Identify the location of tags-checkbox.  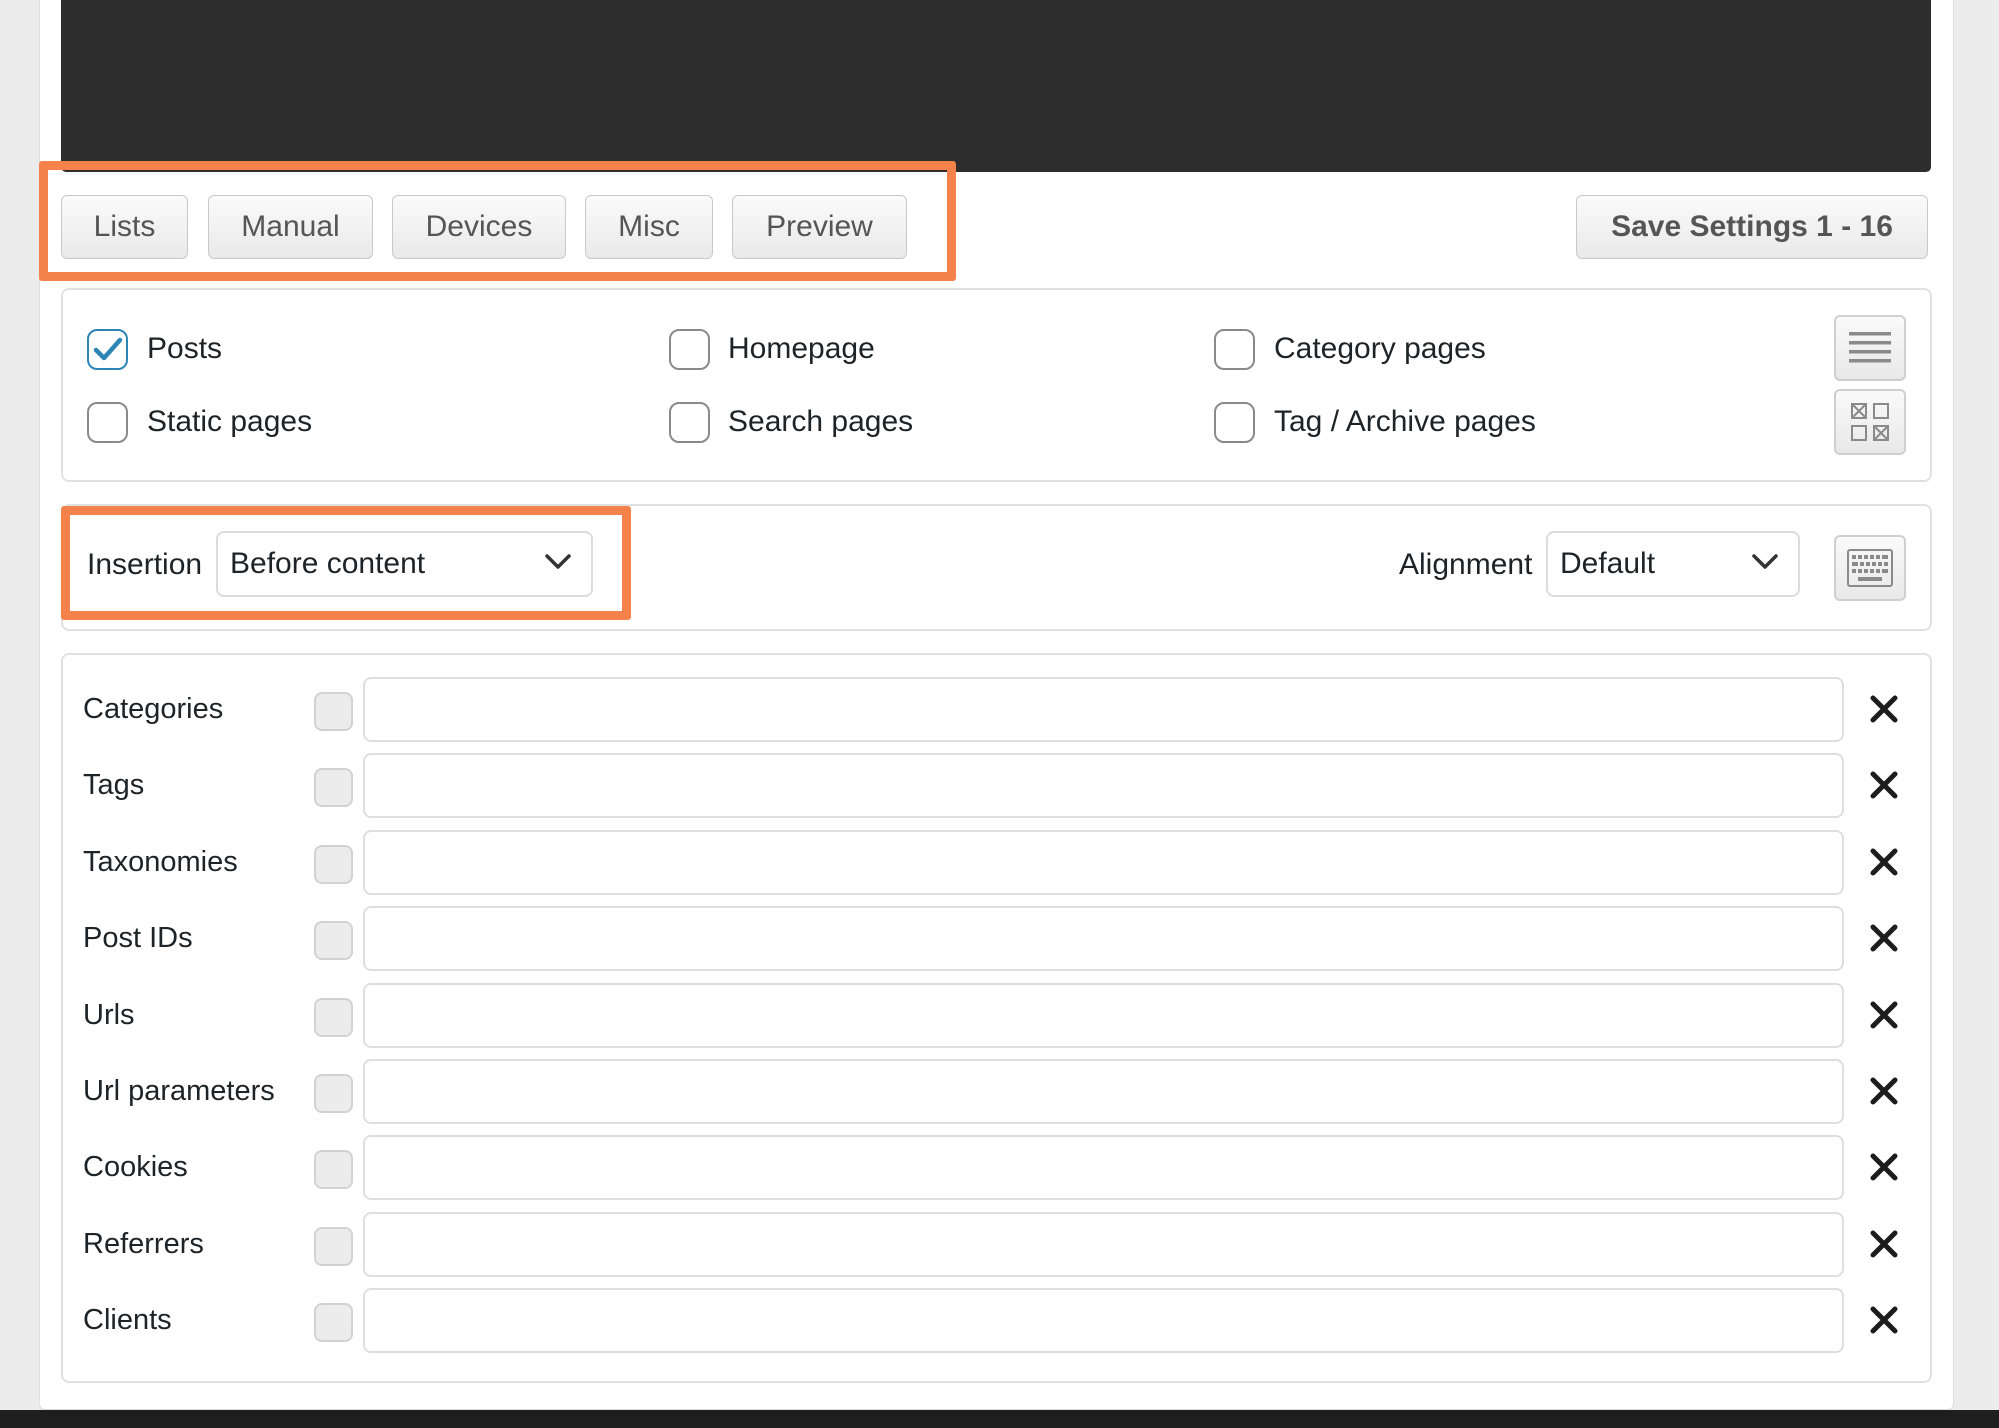
(333, 787).